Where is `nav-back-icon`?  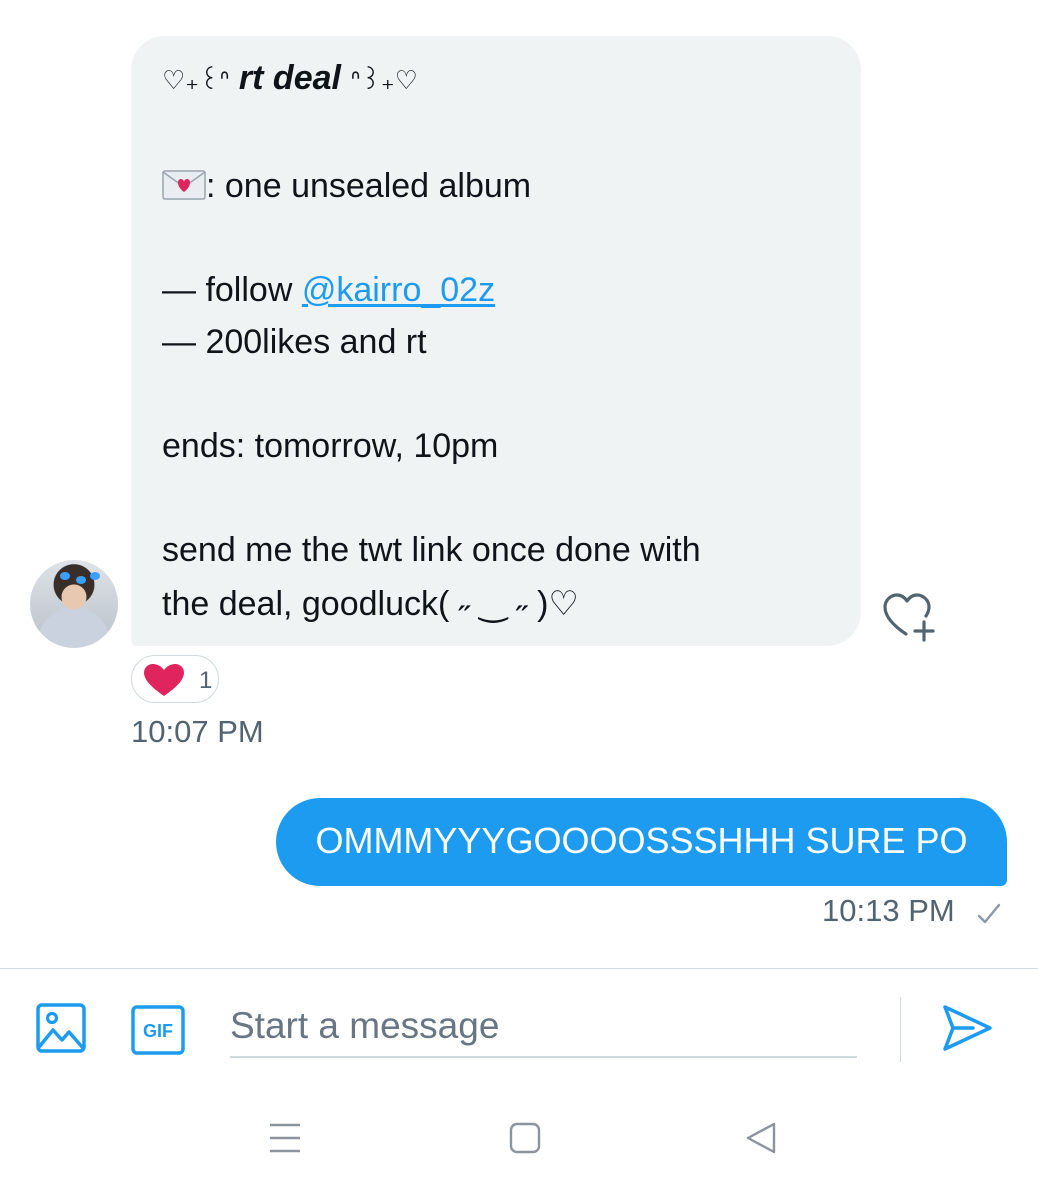
nav-back-icon is located at coordinates (761, 1140).